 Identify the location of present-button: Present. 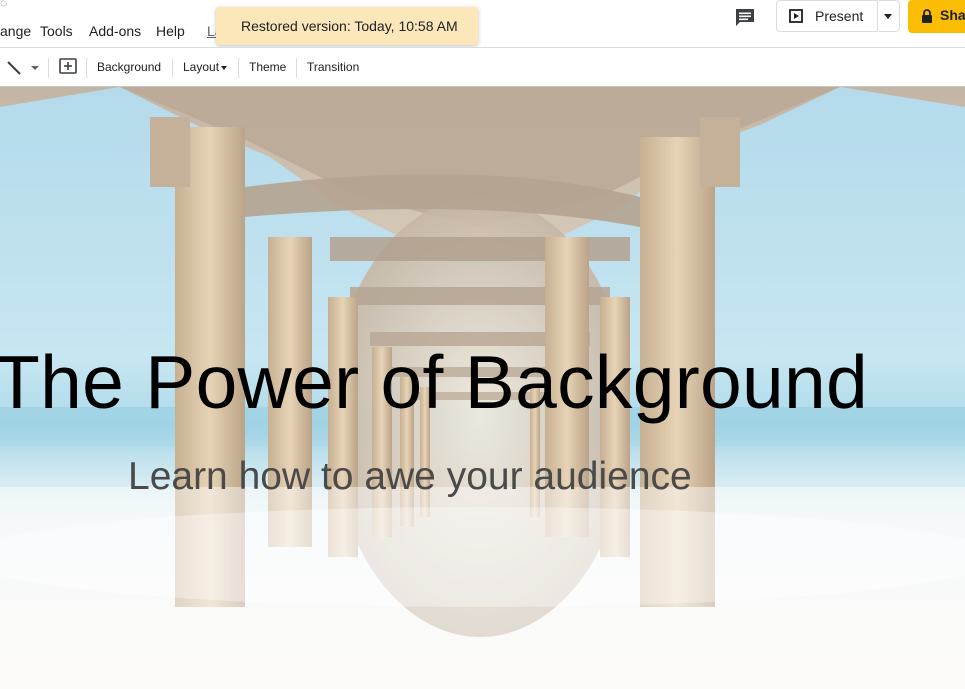
(827, 16).